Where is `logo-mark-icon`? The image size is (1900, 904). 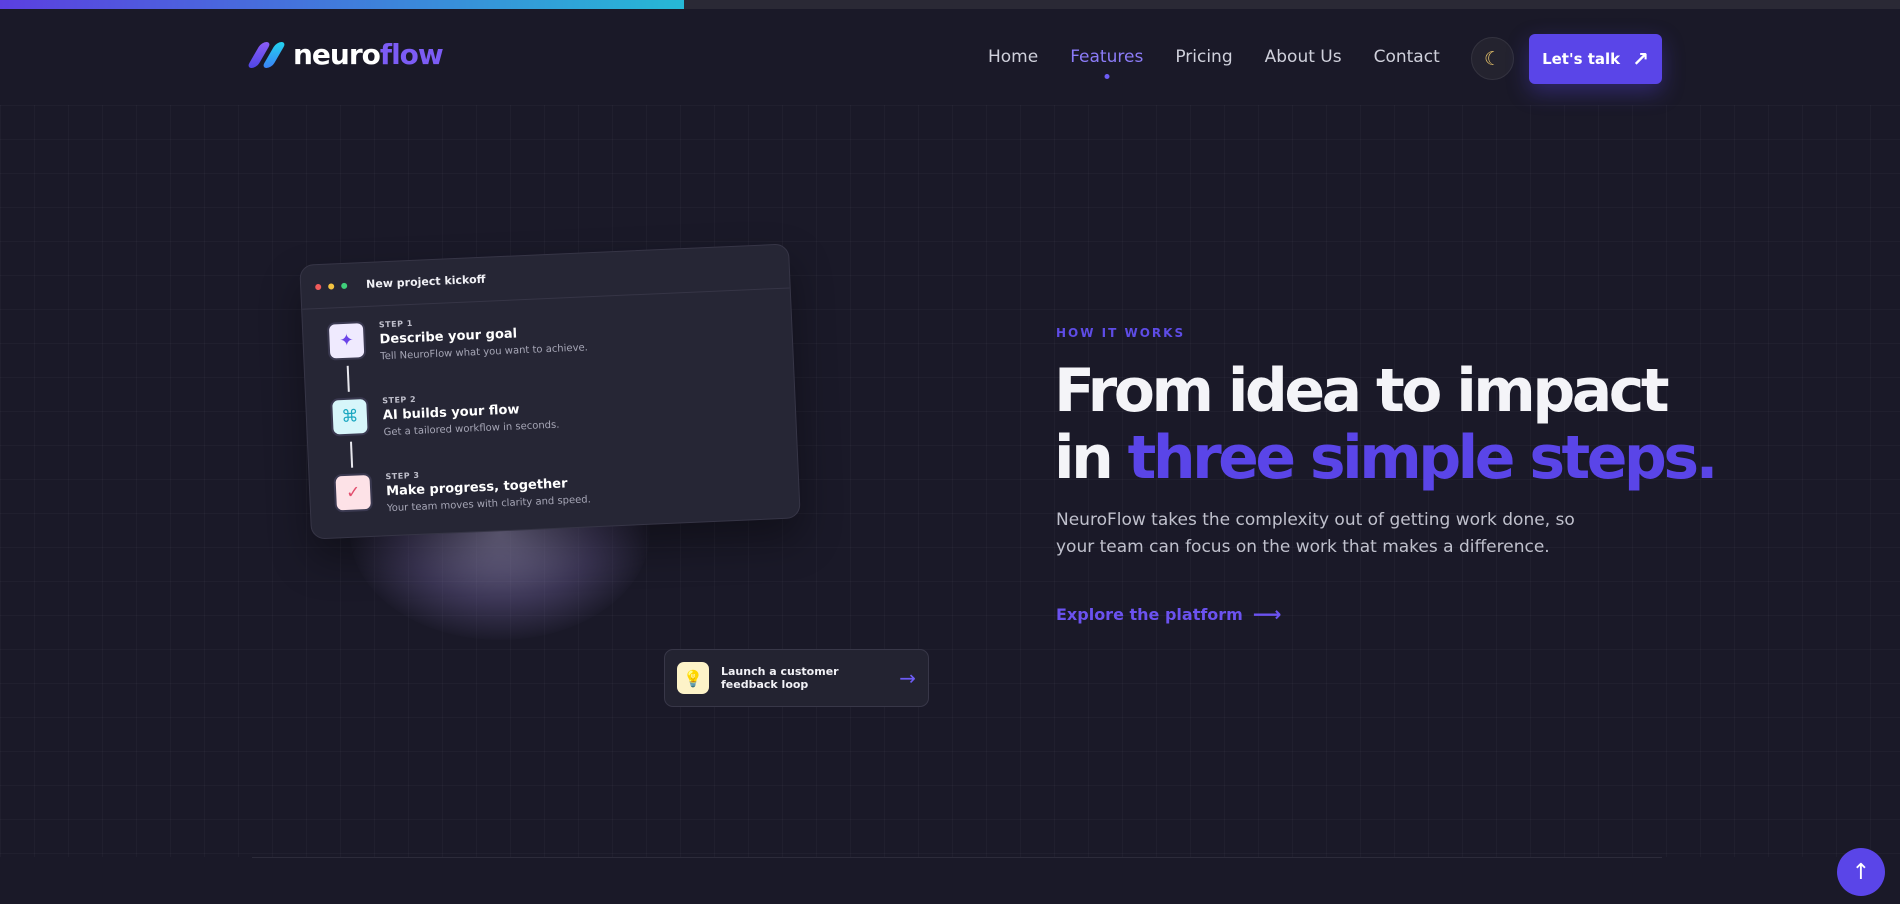
logo-mark-icon is located at coordinates (266, 55).